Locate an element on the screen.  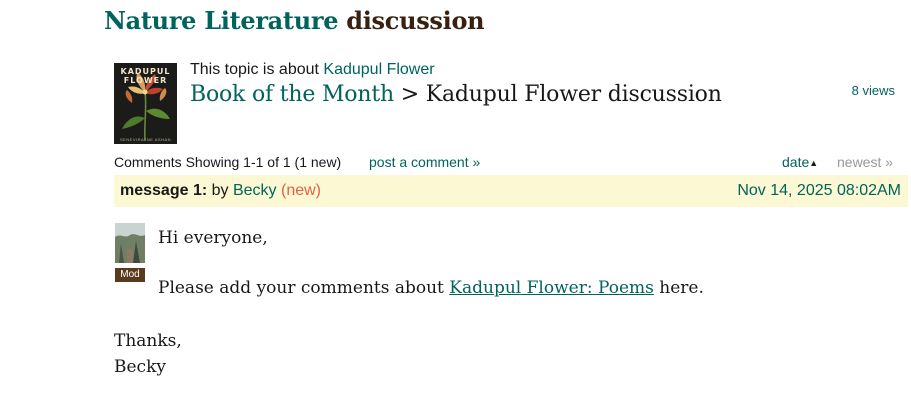
page-title-suffix: discussion is located at coordinates (411, 20).